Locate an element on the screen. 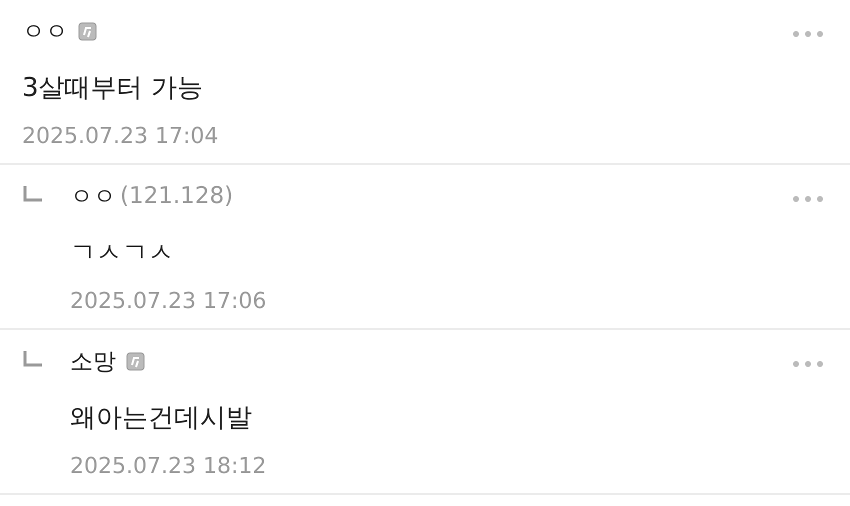 The image size is (850, 506). comment-text: ㄱㅅㄱㅅ is located at coordinates (122, 253).